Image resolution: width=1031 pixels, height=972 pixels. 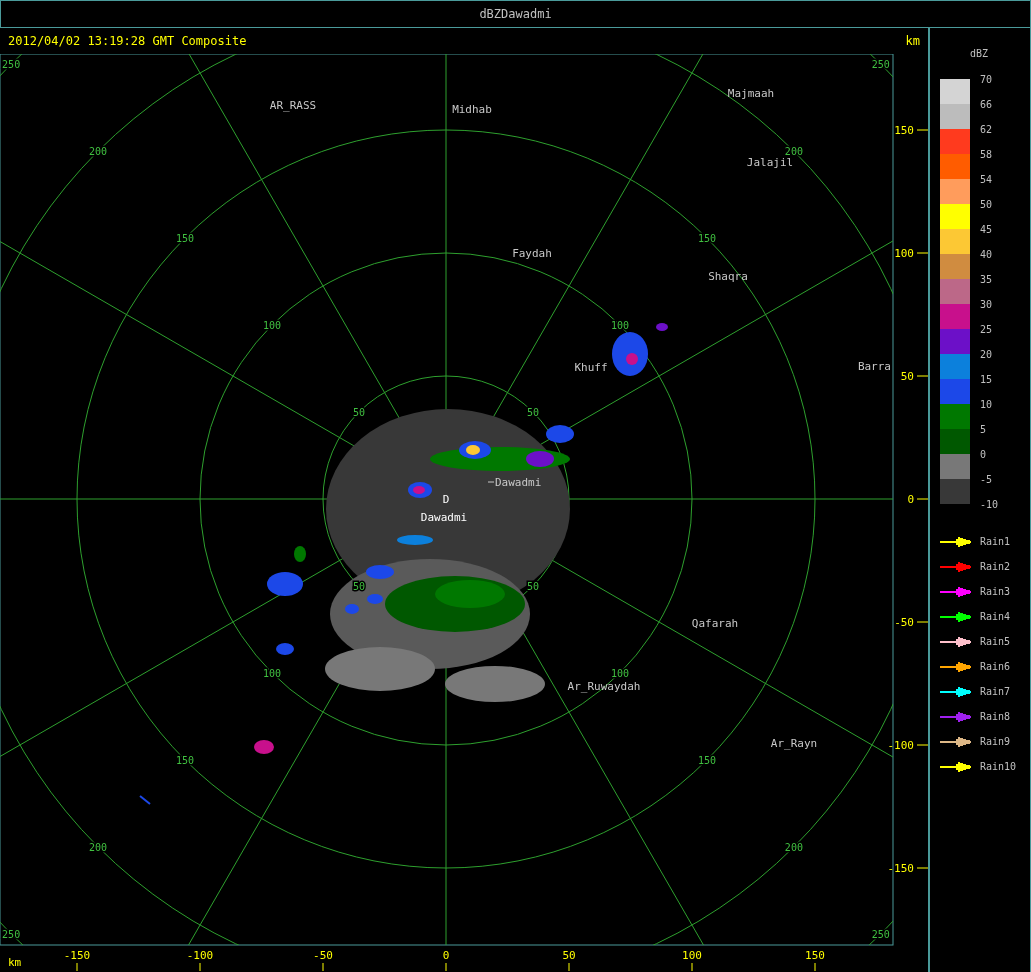 I want to click on place-label: Majmaah, so click(x=751, y=93).